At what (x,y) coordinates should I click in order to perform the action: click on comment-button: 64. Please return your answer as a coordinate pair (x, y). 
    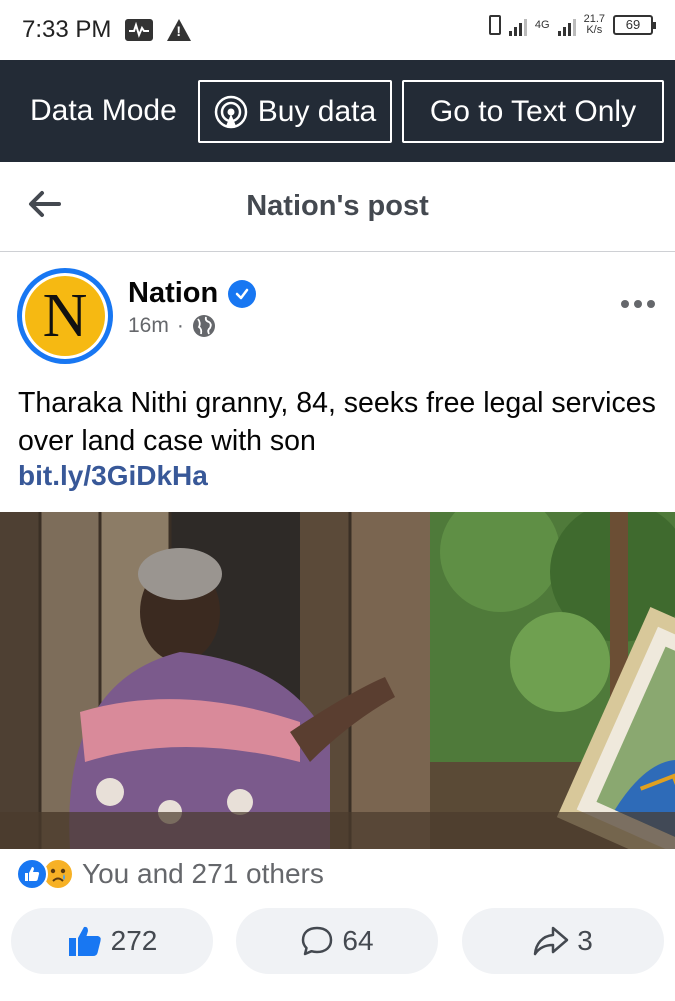
    Looking at the image, I should click on (337, 941).